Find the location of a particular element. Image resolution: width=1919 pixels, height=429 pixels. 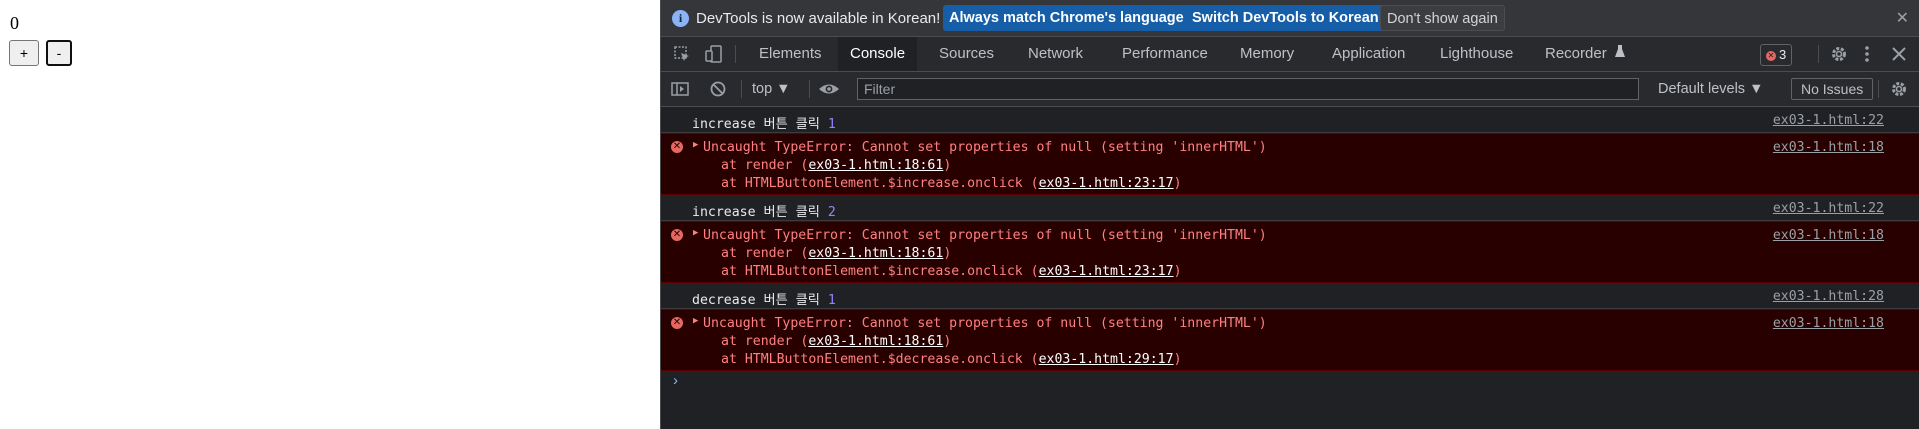

counter-value: 0 is located at coordinates (14, 23).